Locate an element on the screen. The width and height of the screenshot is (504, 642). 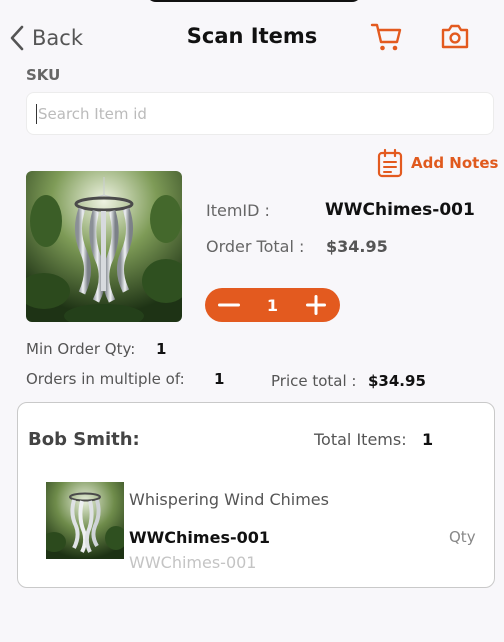
product-image is located at coordinates (104, 246).